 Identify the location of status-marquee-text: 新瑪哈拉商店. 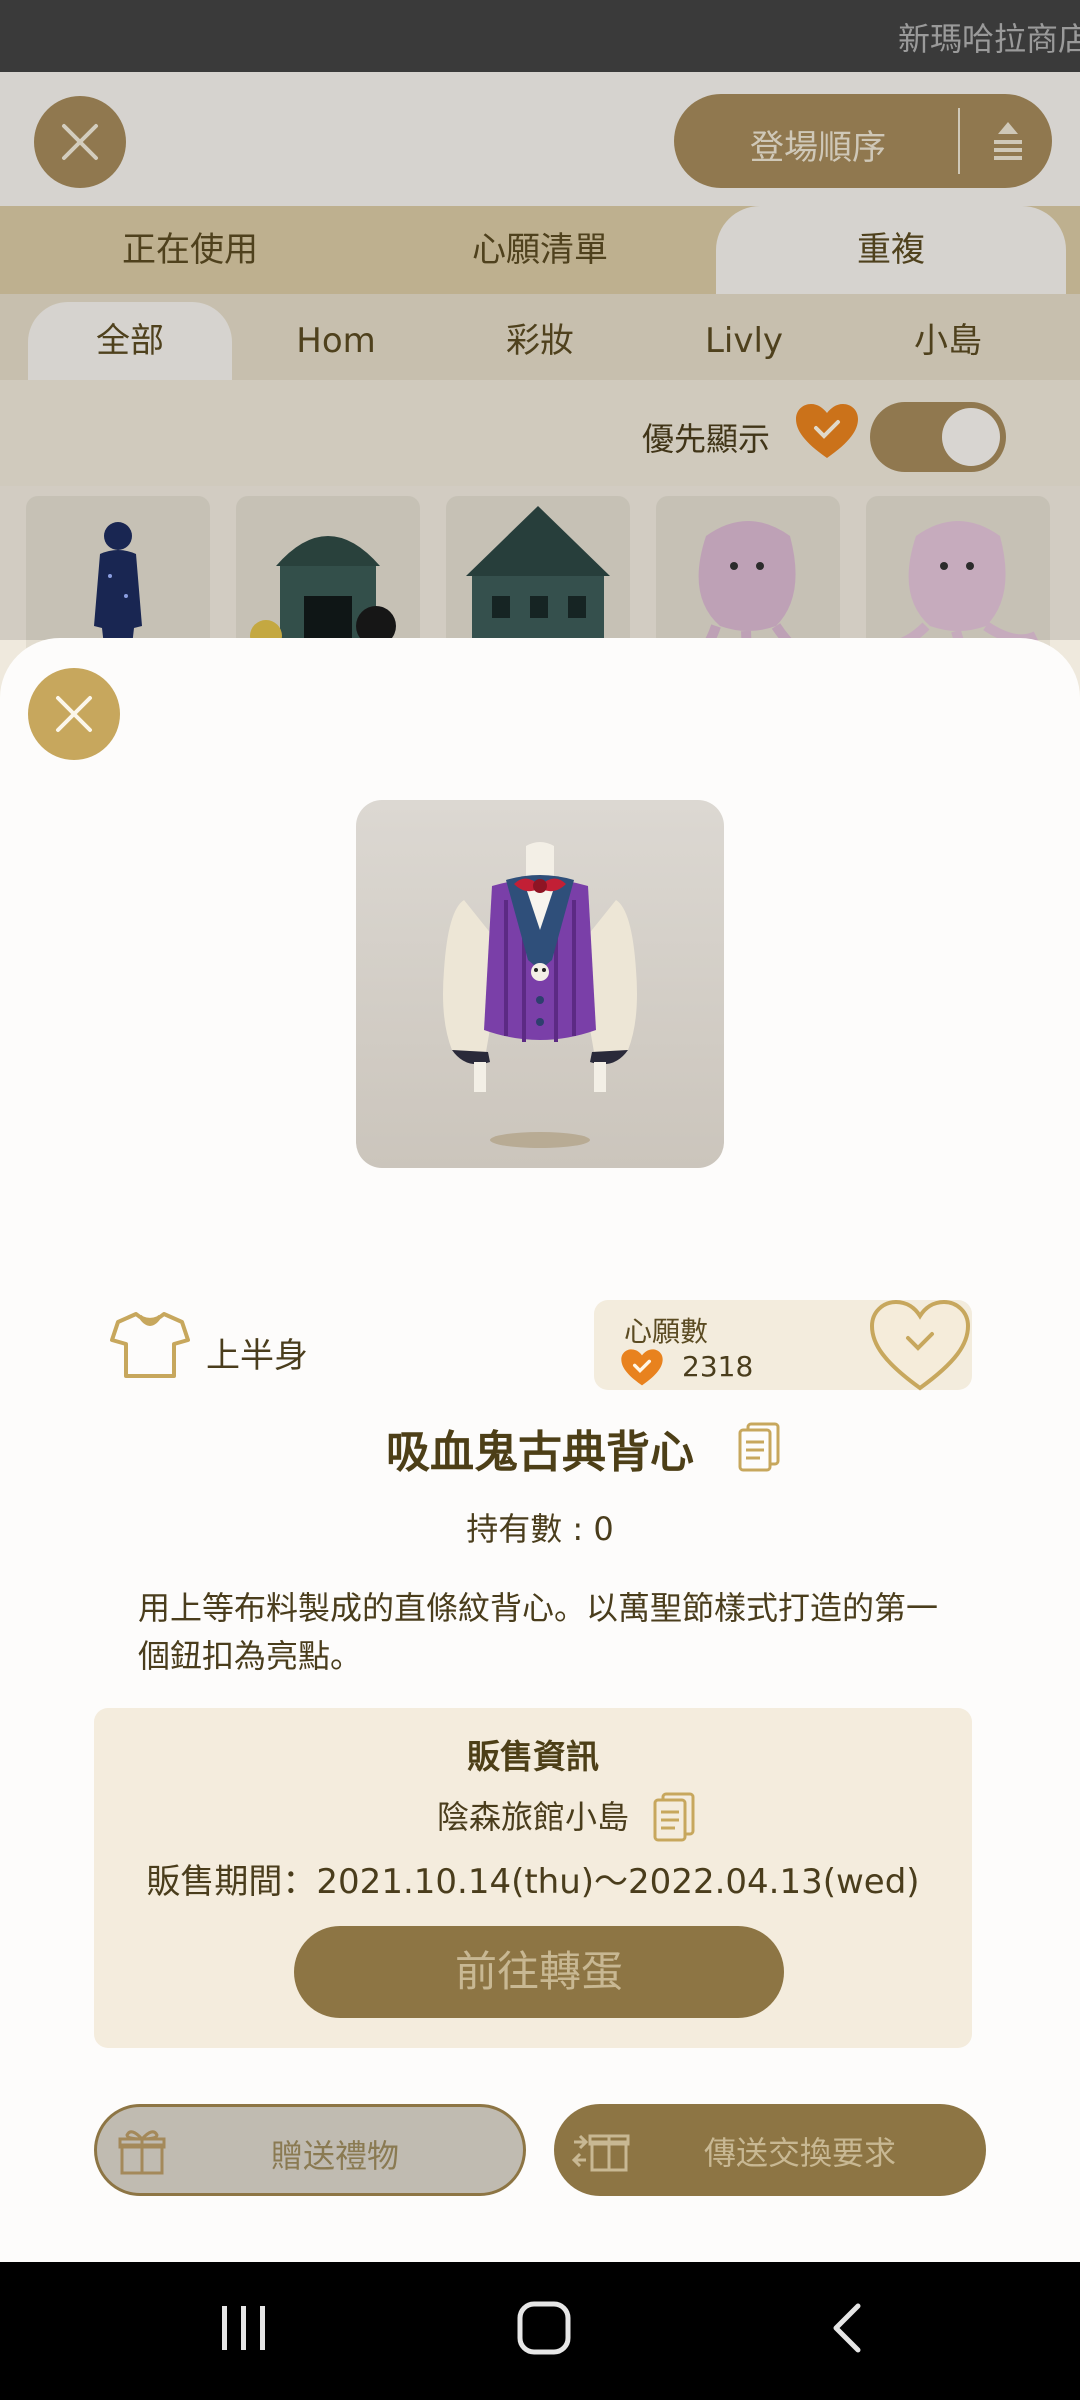
(988, 39).